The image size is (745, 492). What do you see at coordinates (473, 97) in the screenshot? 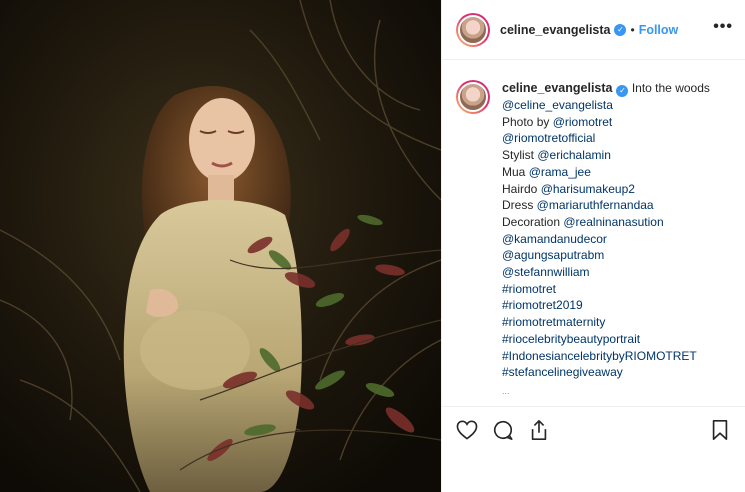
I see `caption-avatar` at bounding box center [473, 97].